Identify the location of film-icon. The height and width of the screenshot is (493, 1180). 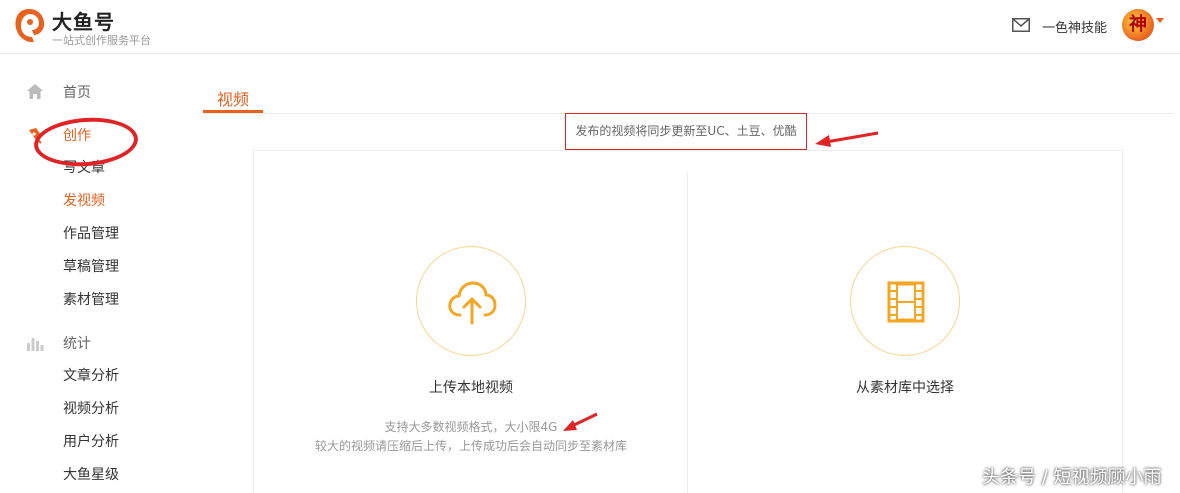
(906, 302).